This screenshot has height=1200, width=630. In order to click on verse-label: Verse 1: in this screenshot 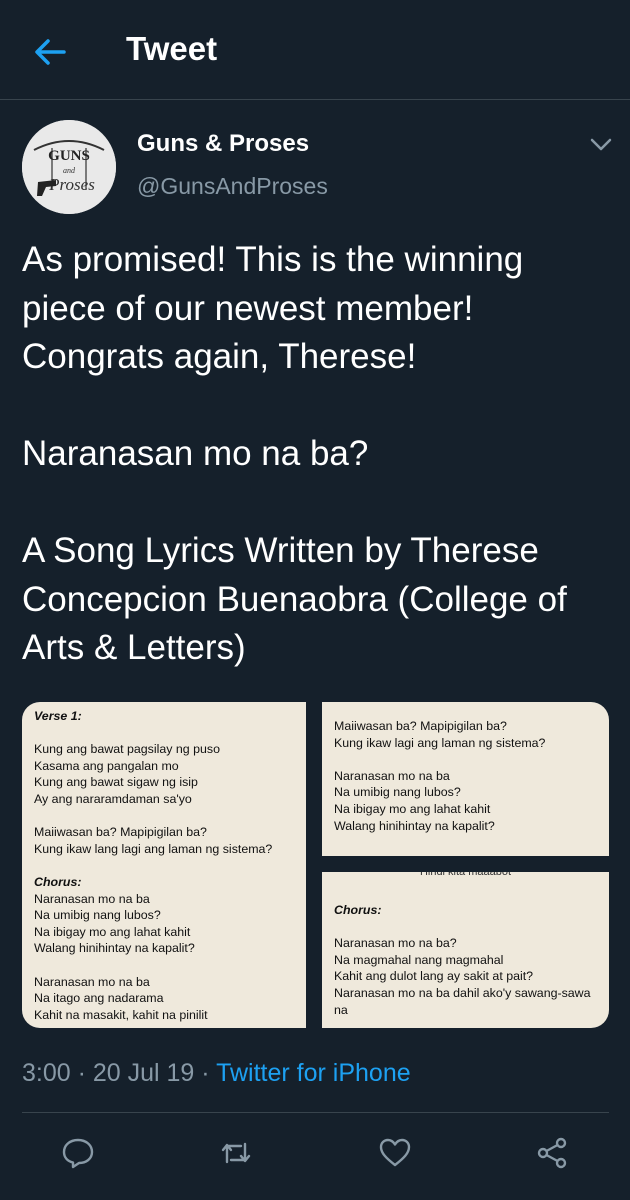, I will do `click(58, 716)`.